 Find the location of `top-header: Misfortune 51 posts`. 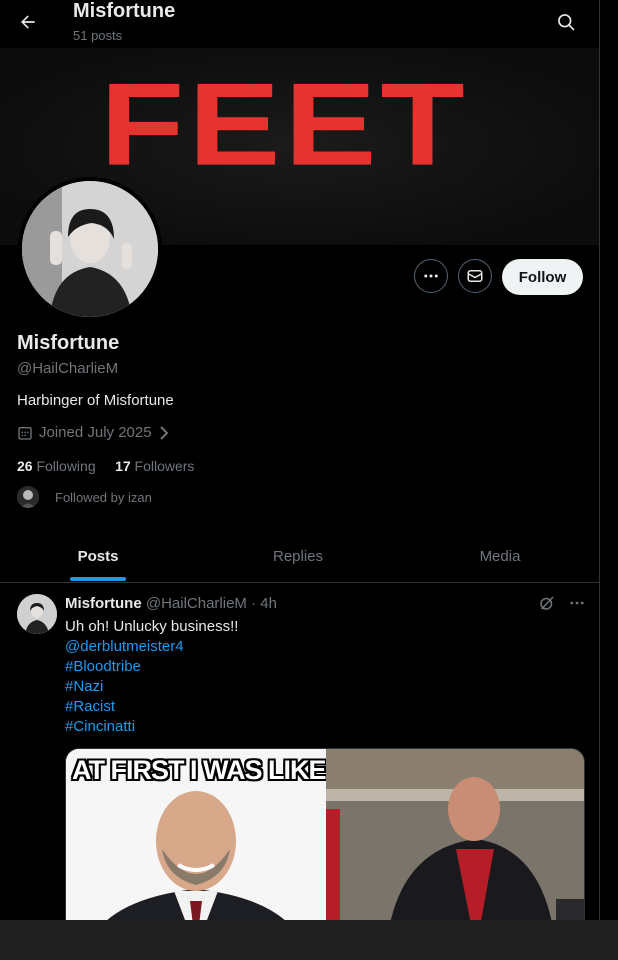

top-header: Misfortune 51 posts is located at coordinates (299, 24).